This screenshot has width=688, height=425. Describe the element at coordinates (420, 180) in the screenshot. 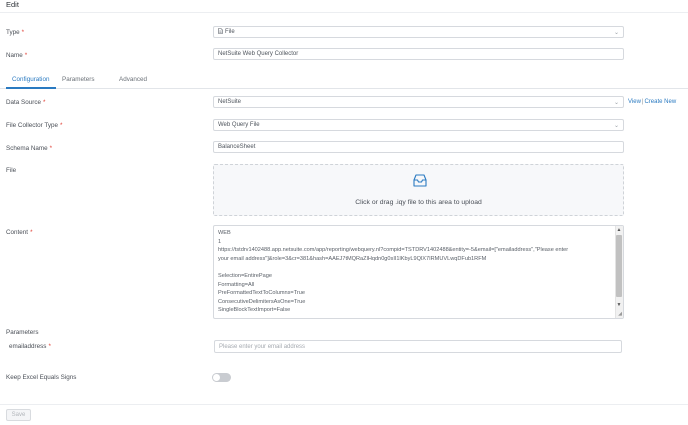

I see `inbox-icon` at that location.